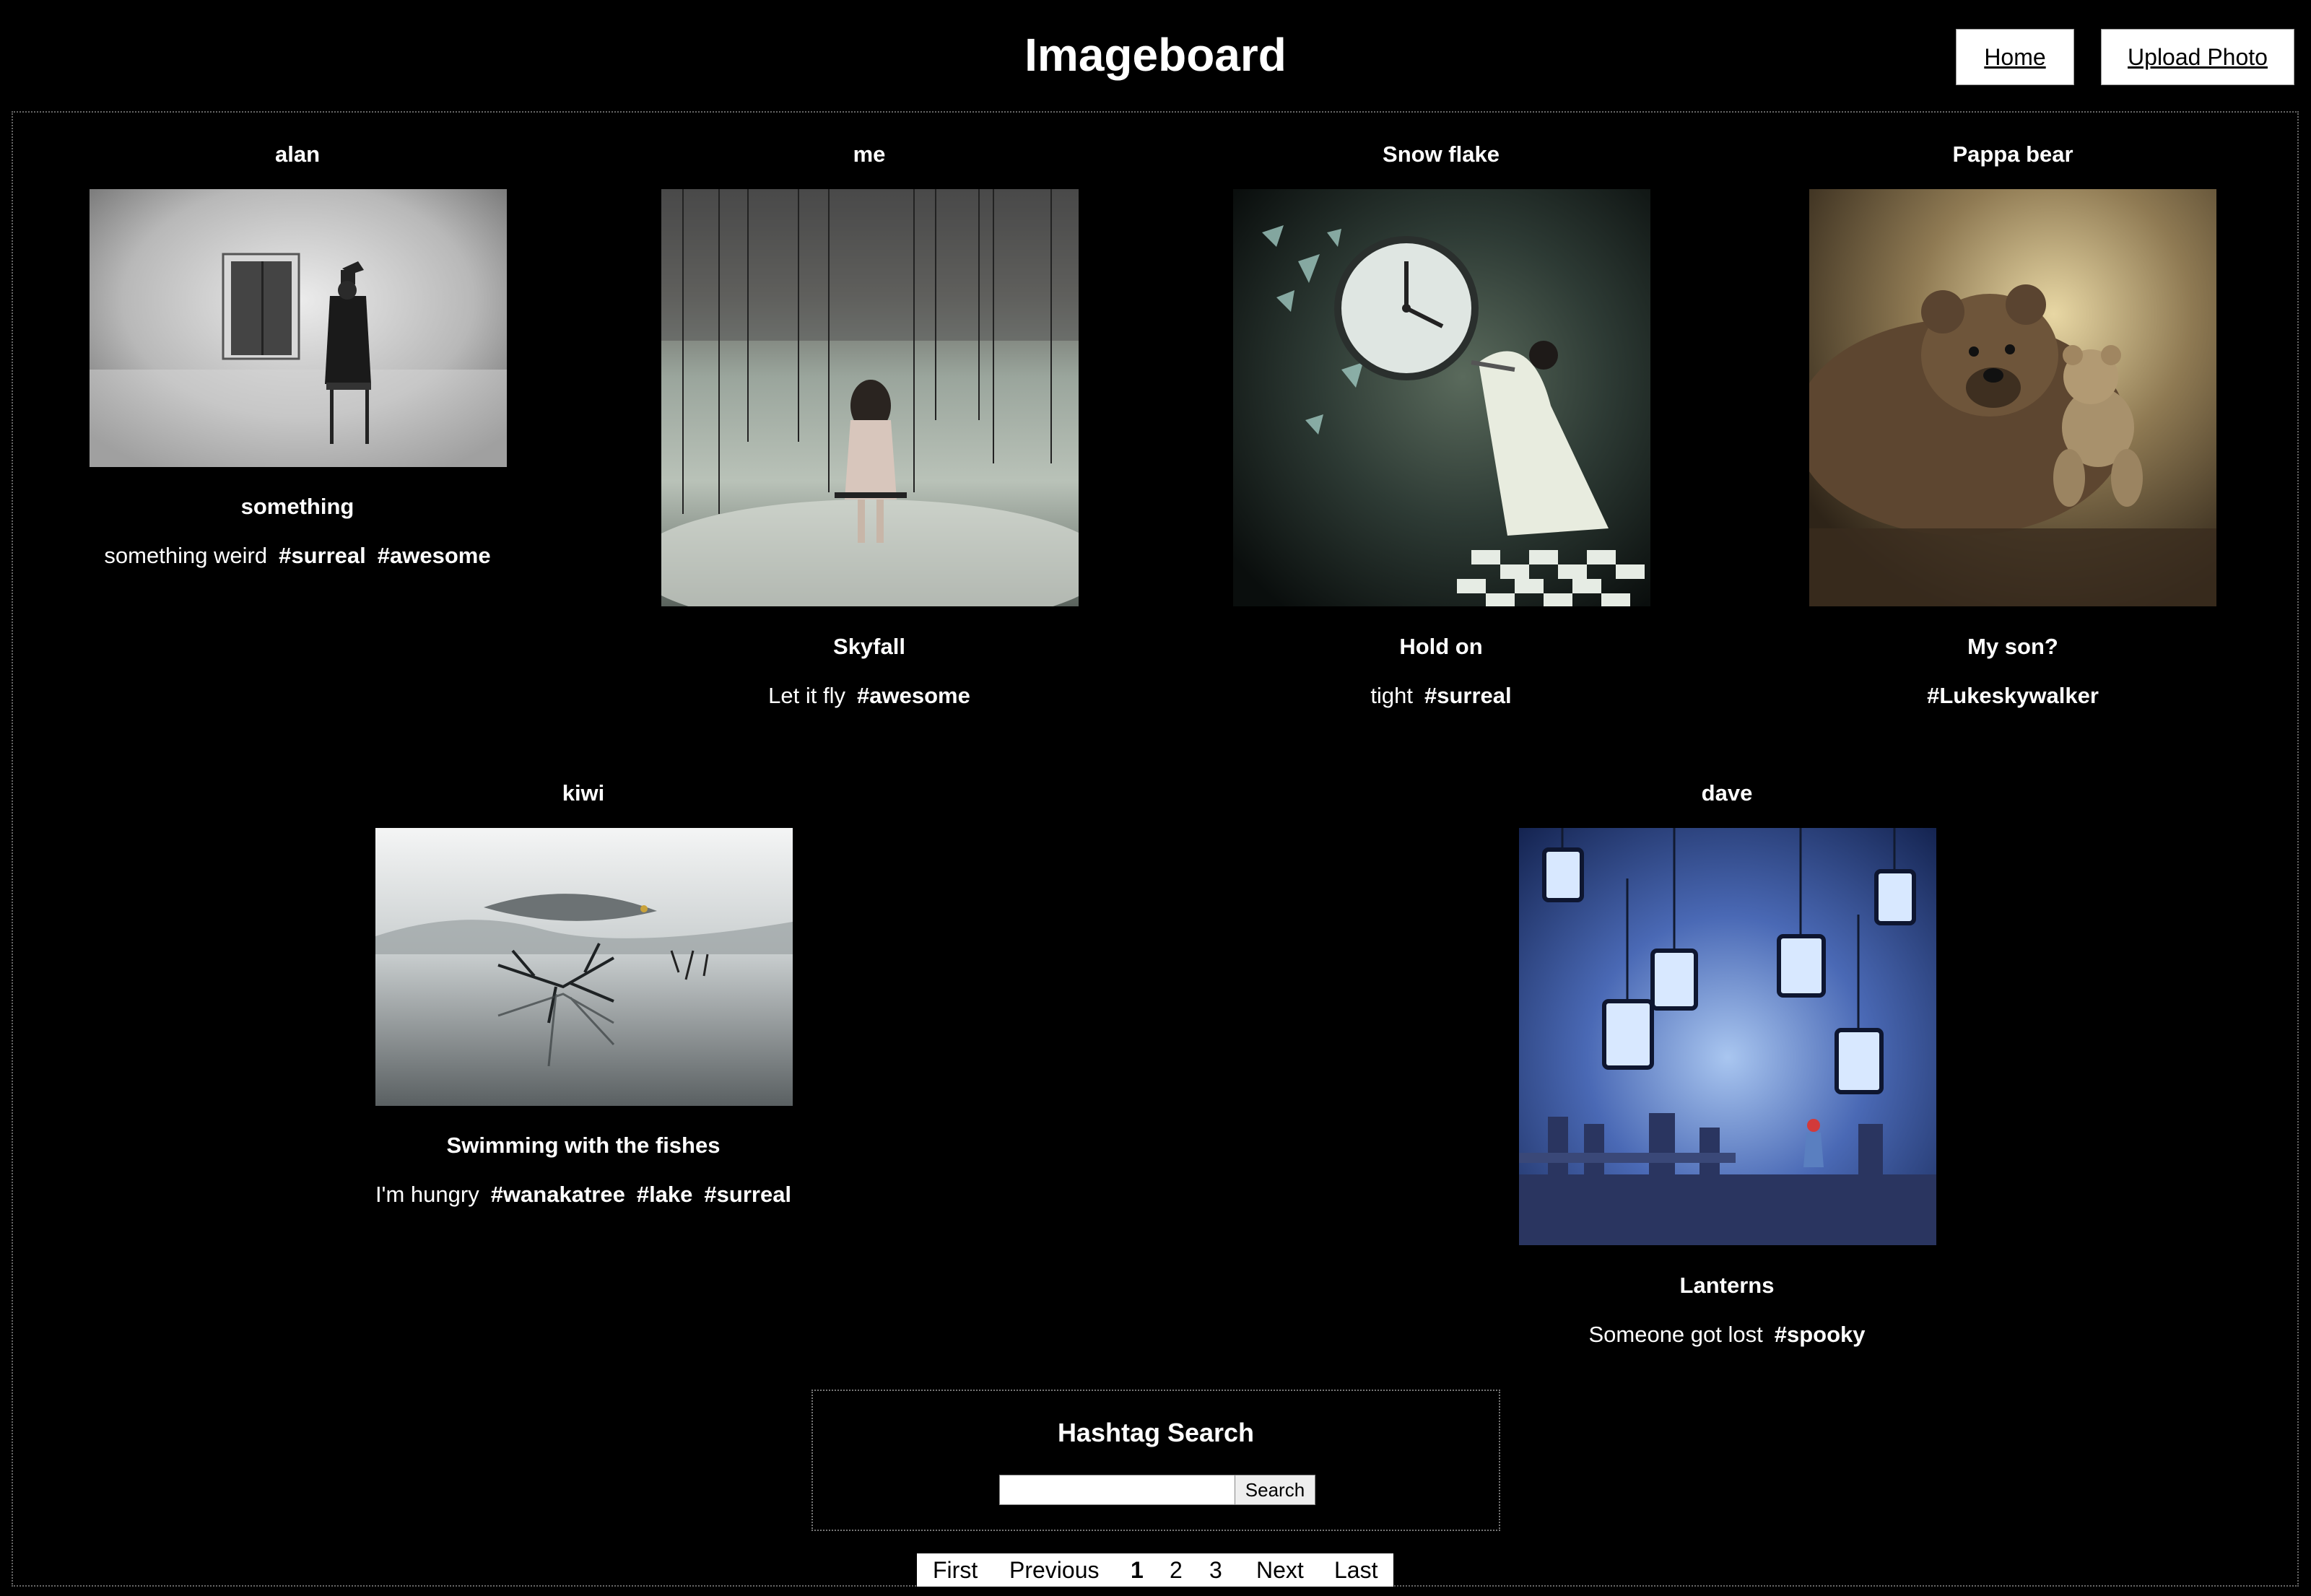 The image size is (2311, 1596). I want to click on hashtag-link: #wanakatree, so click(558, 1195).